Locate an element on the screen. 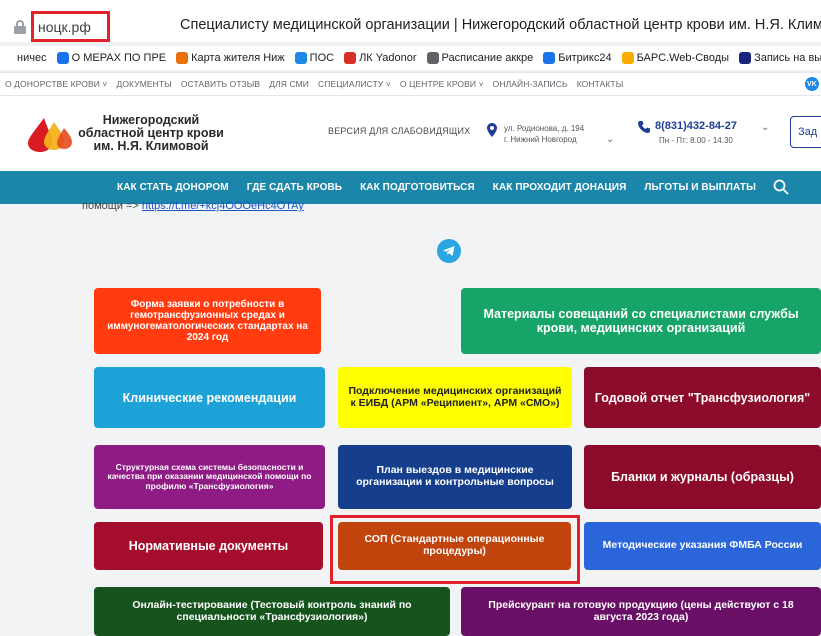 This screenshot has width=821, height=636. mainnav-item: КАК СТАТЬ ДОНОРОМ is located at coordinates (173, 187).